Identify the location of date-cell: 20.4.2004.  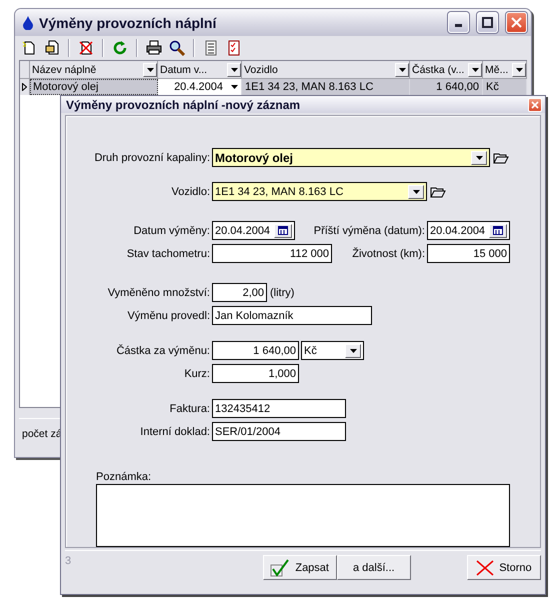
(200, 87).